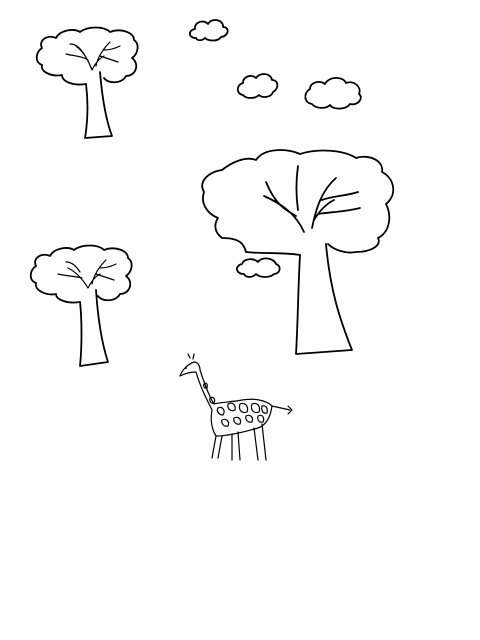 This screenshot has width=480, height=640. What do you see at coordinates (333, 93) in the screenshot?
I see `cloud-right` at bounding box center [333, 93].